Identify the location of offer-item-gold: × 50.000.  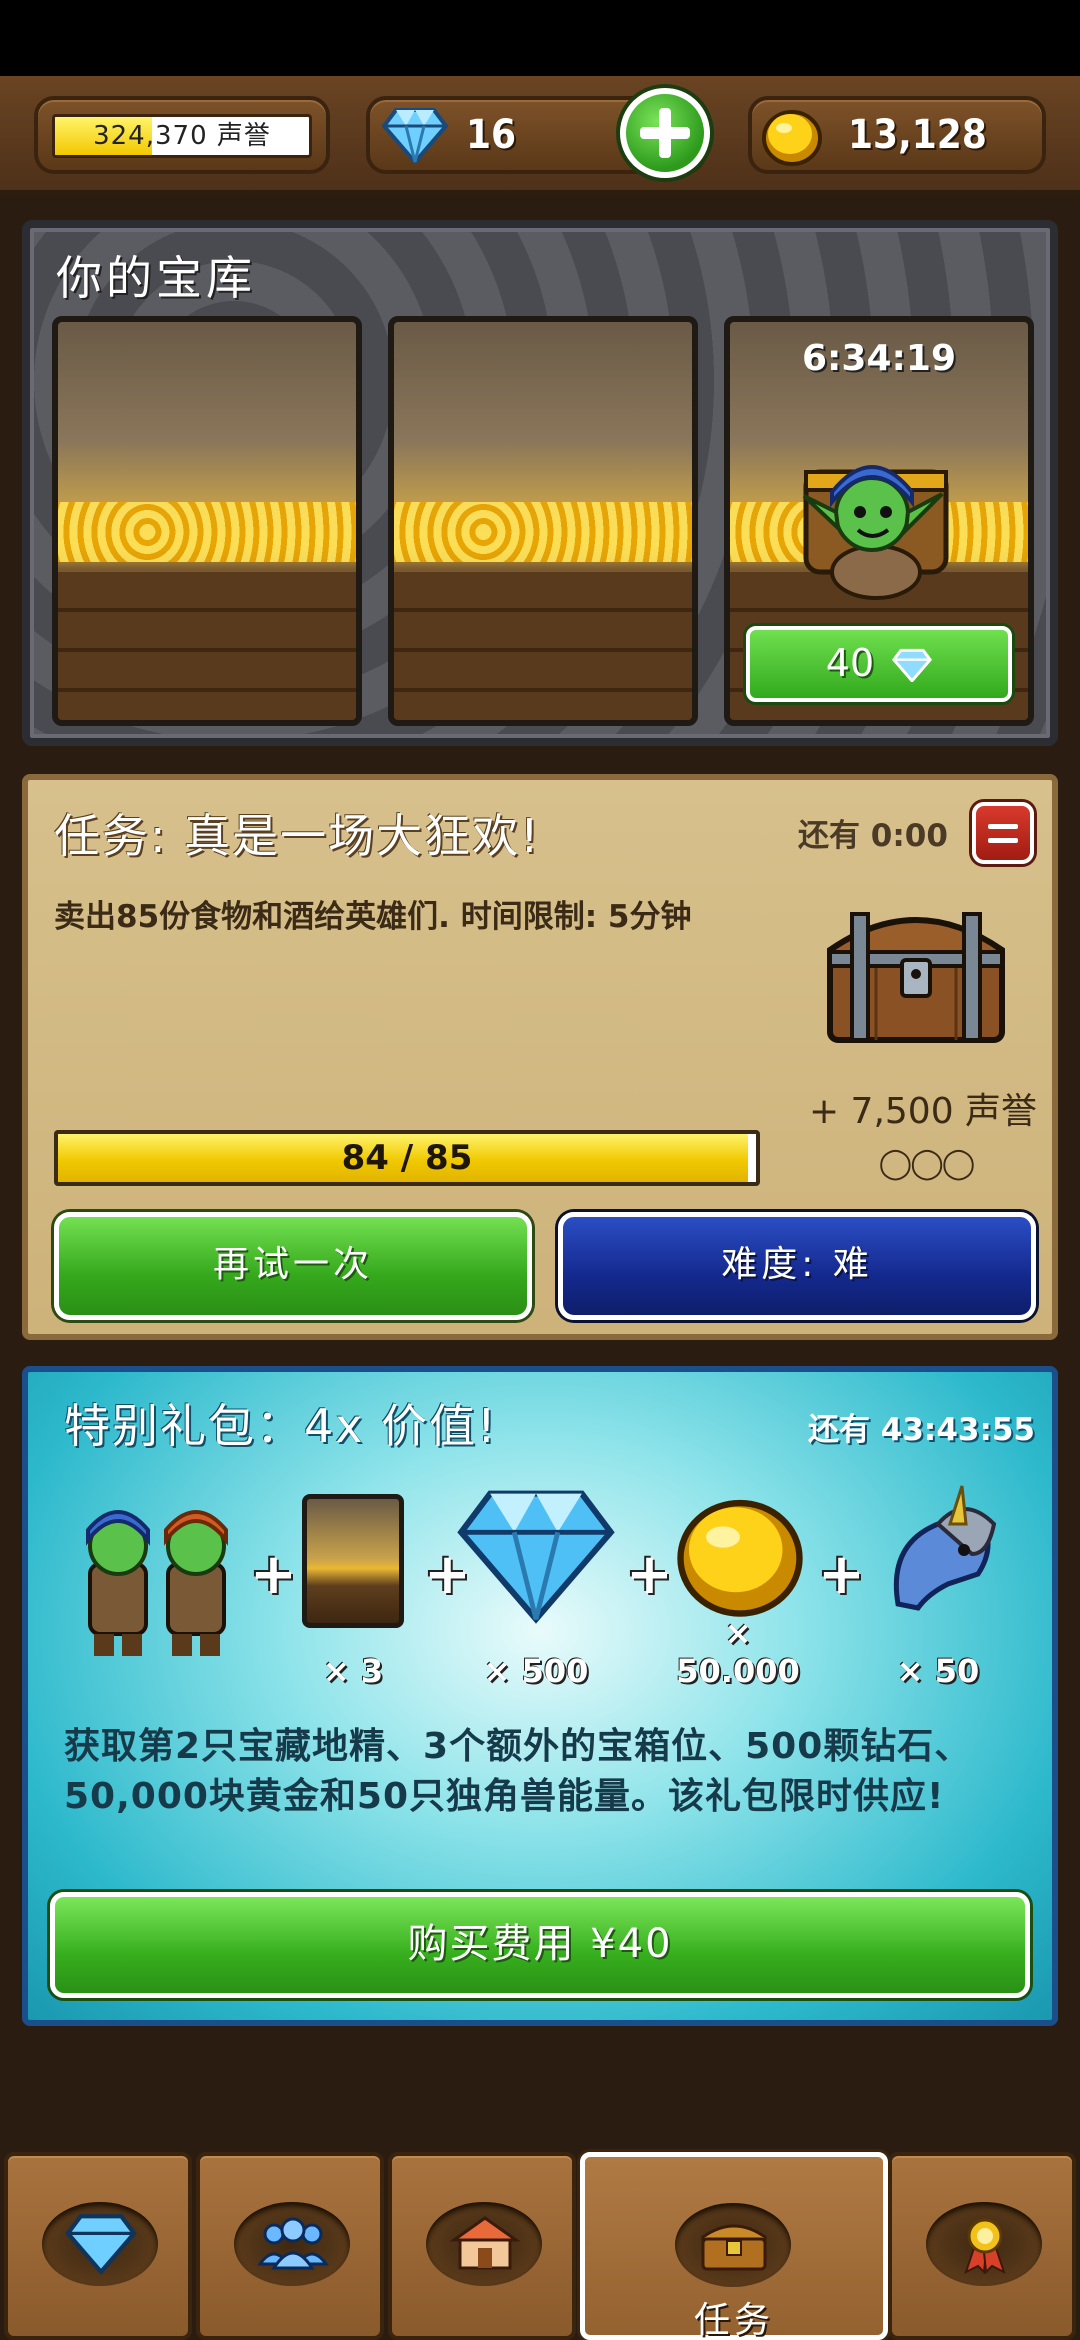
(738, 1587).